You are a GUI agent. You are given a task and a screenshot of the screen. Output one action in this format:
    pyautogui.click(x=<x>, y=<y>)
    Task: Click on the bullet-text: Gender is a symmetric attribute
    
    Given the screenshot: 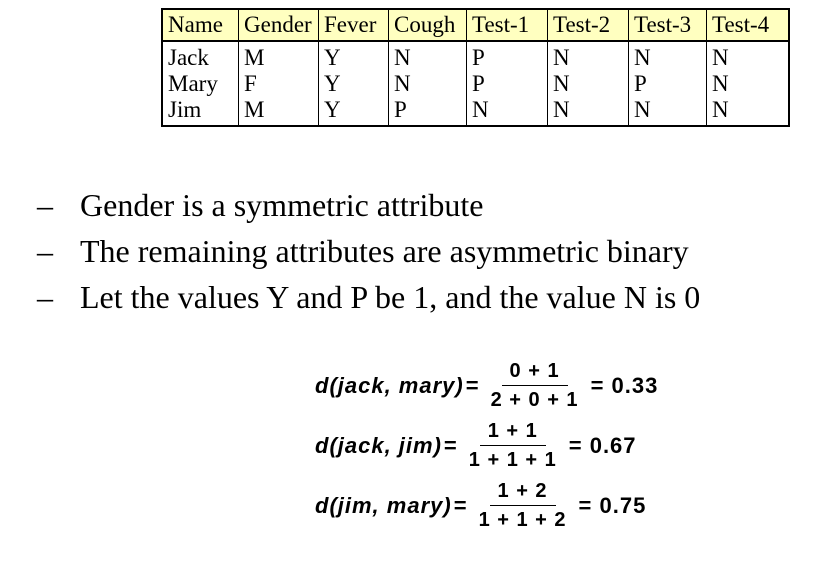 What is the action you would take?
    pyautogui.click(x=282, y=205)
    